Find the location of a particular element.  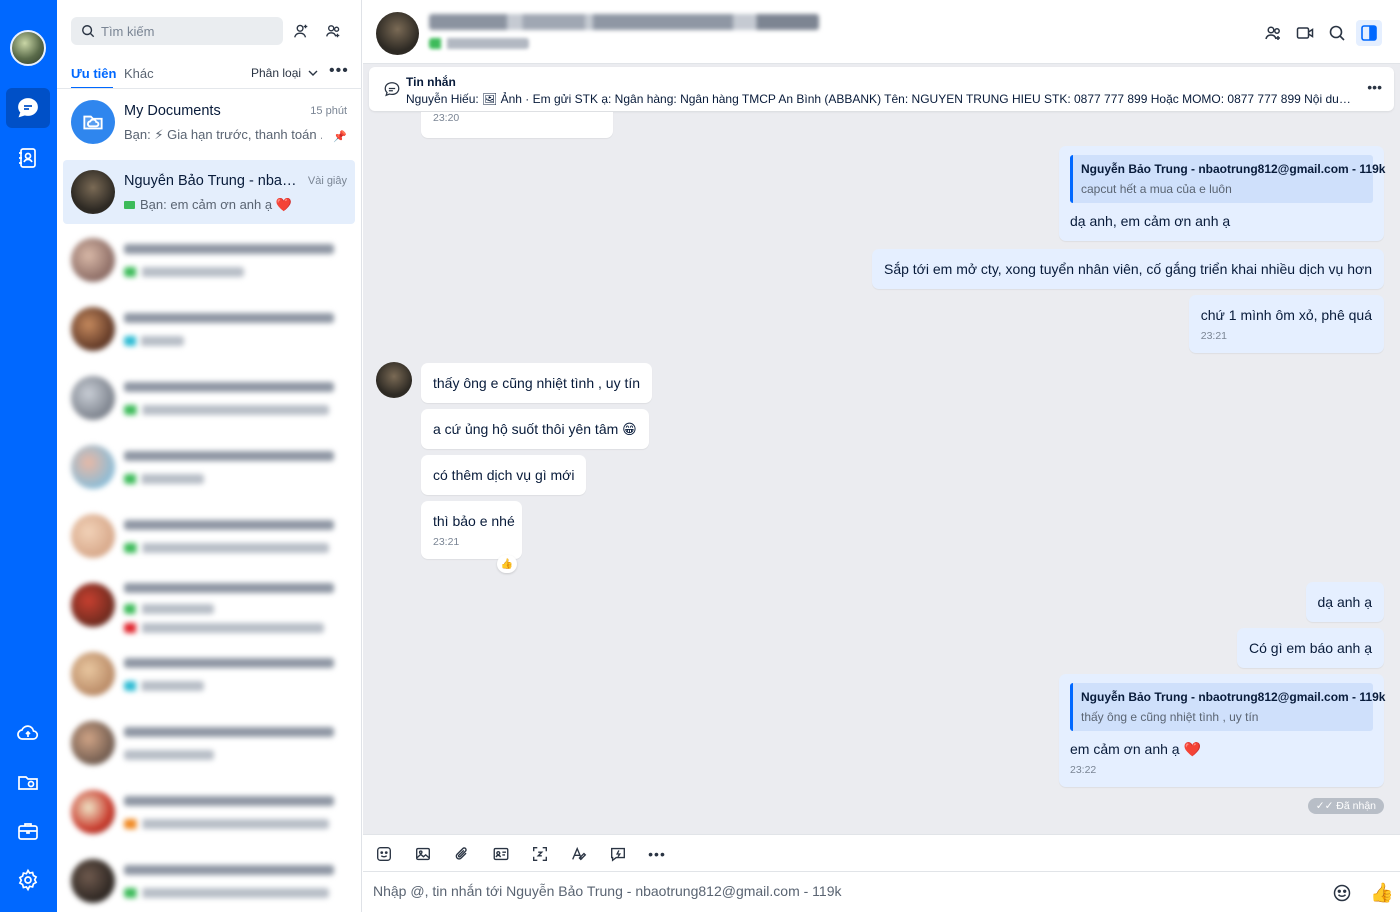

search-box is located at coordinates (177, 31).